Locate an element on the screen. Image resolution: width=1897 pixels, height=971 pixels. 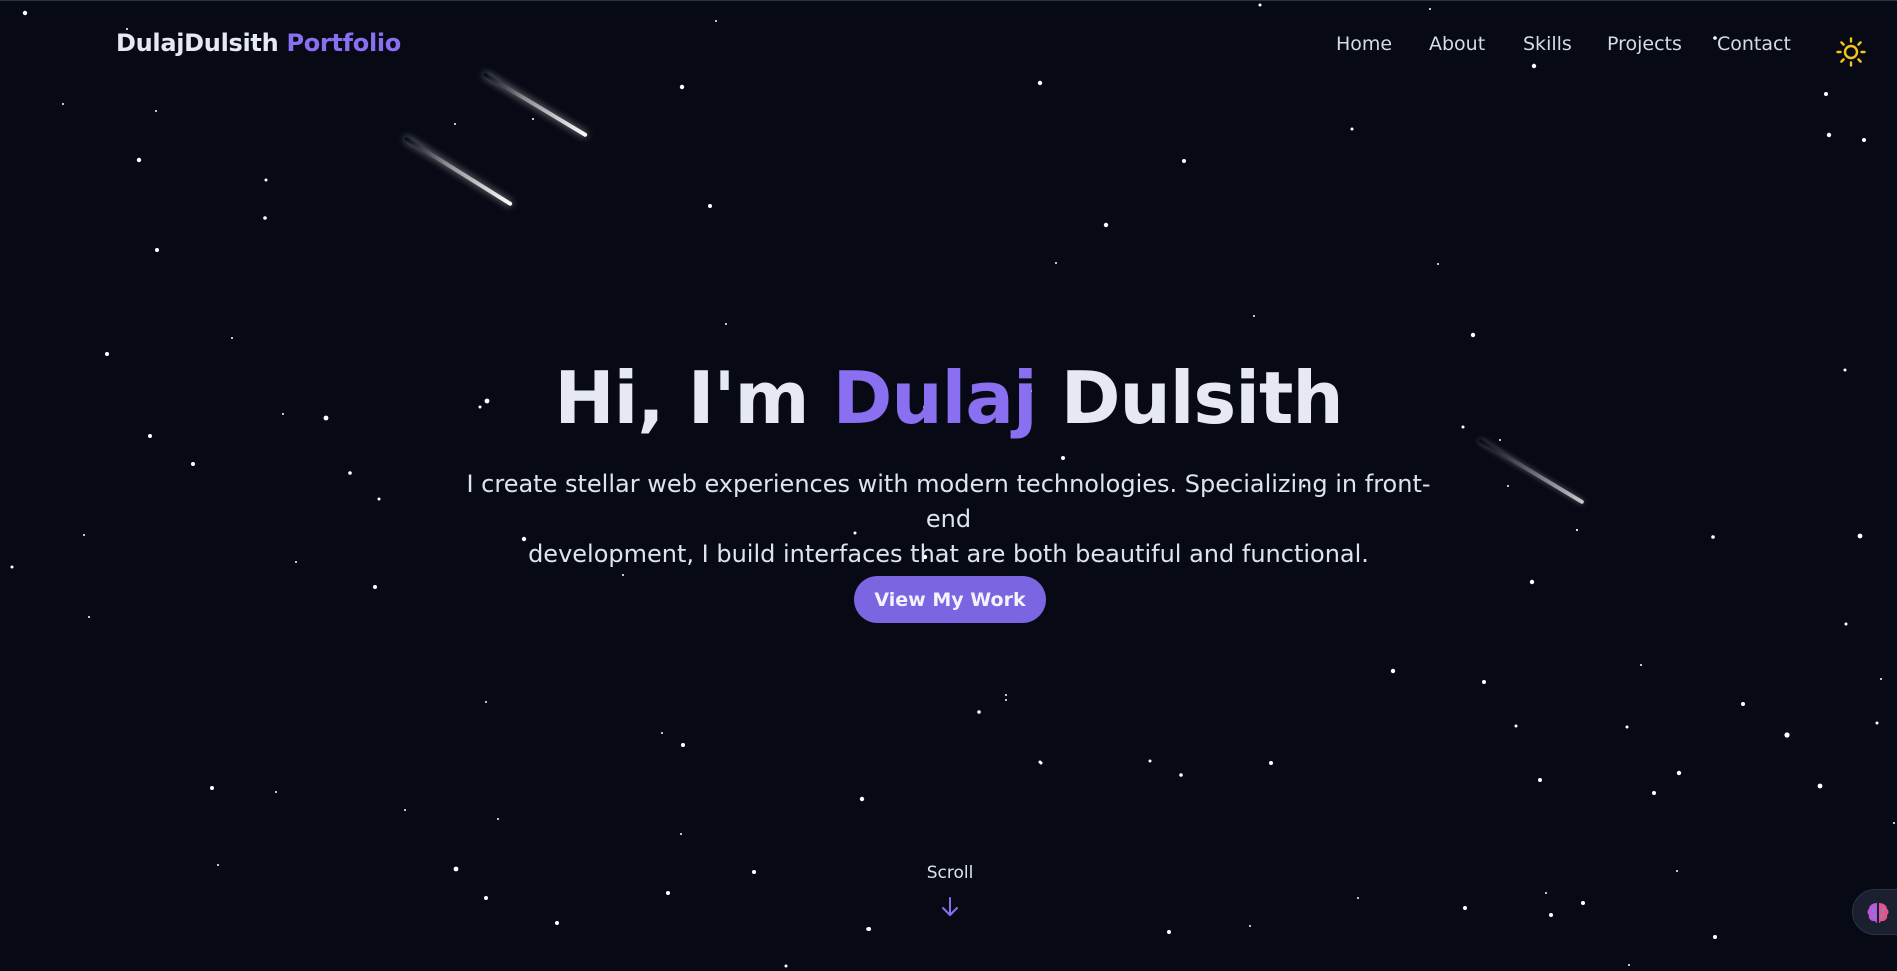
hero-title: Hi, I'm Dulaj Dulsith is located at coordinates (948, 398).